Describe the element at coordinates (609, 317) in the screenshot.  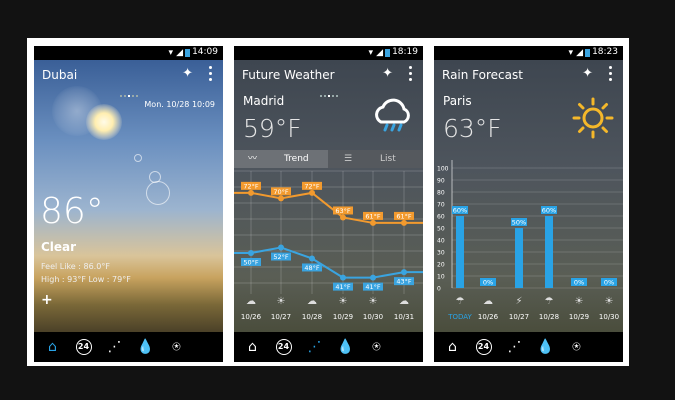
I see `day-label: 10/30` at that location.